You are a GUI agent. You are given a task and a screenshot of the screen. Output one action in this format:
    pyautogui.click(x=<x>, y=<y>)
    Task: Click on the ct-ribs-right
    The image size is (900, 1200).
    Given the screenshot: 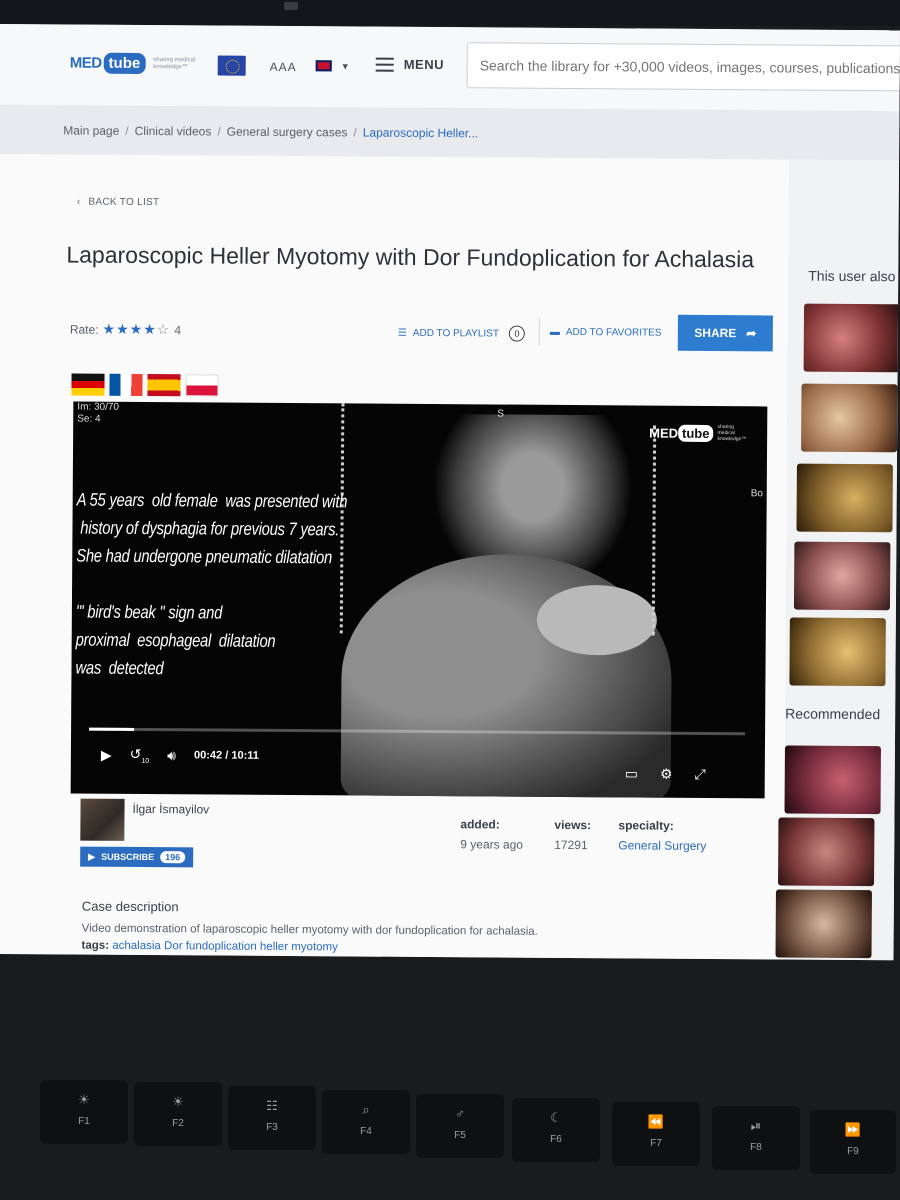 What is the action you would take?
    pyautogui.click(x=658, y=530)
    